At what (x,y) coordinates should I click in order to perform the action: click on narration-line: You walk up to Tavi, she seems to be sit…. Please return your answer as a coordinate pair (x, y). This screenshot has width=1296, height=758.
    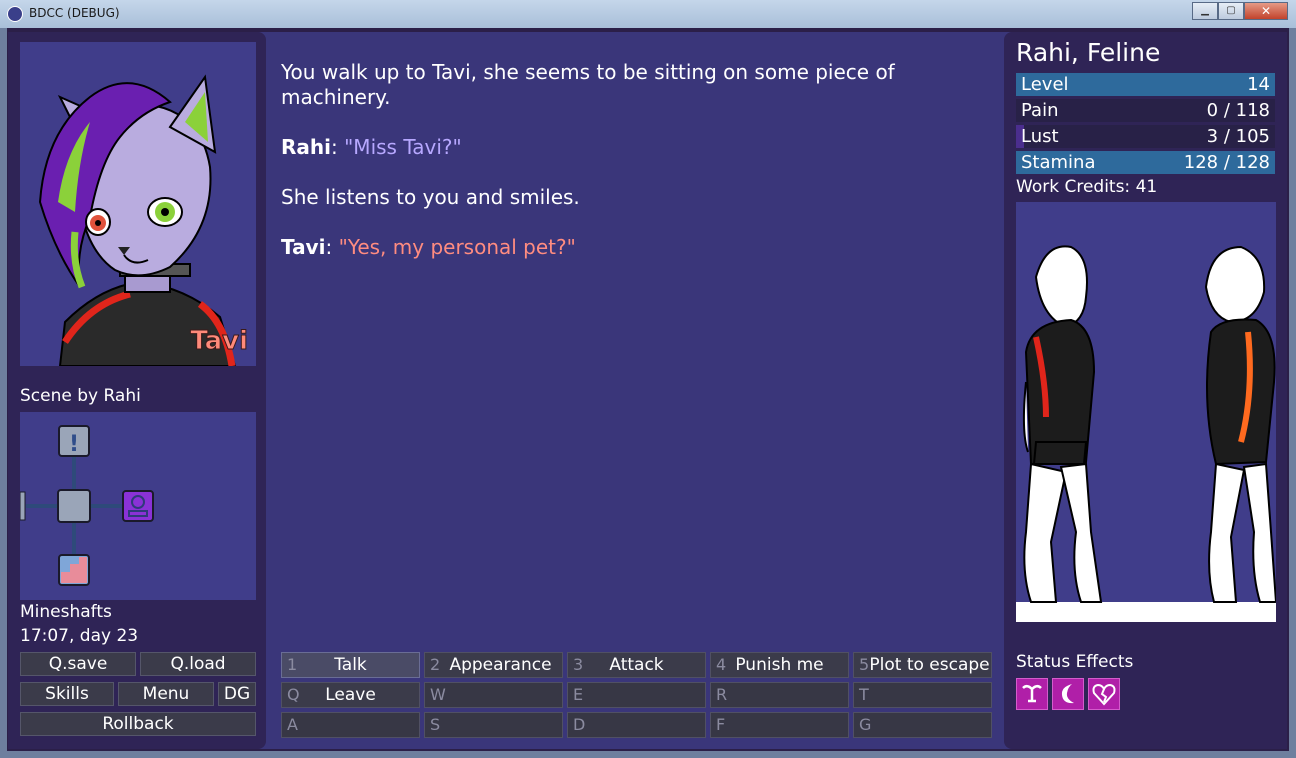
    Looking at the image, I should click on (588, 84).